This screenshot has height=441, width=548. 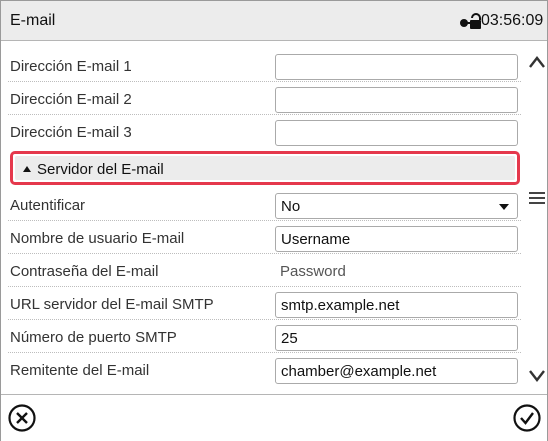 I want to click on username-row: Nombre de usuario E-mail Username, so click(x=261, y=237).